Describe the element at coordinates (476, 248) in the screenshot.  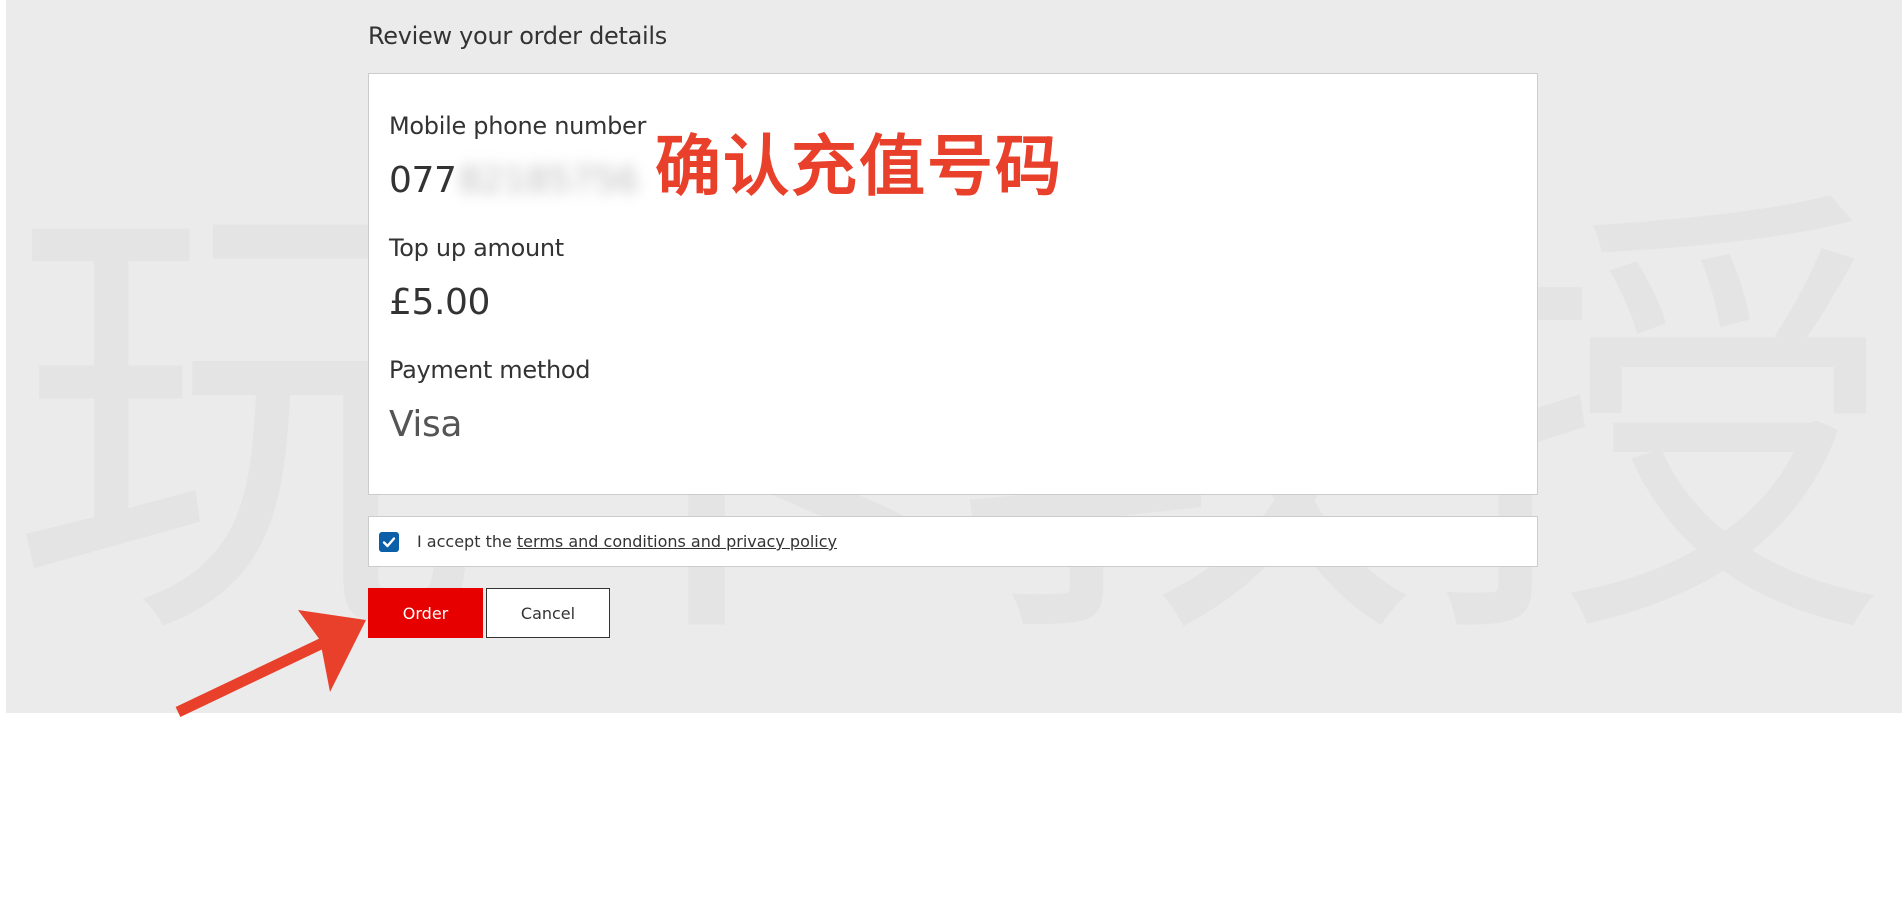
I see `amount-label: Top up amount` at that location.